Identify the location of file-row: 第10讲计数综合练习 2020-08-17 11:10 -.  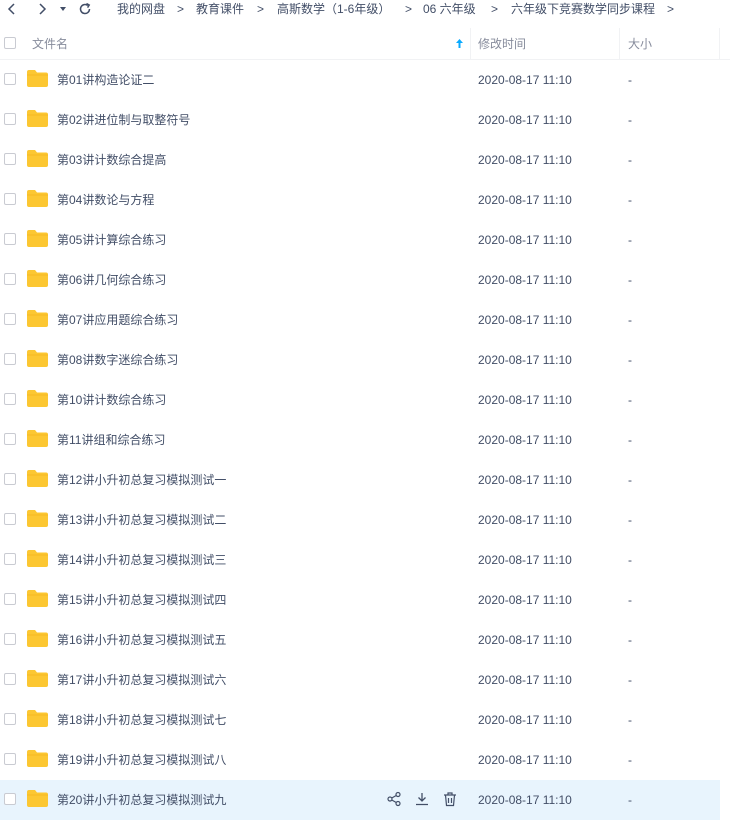
(360, 400).